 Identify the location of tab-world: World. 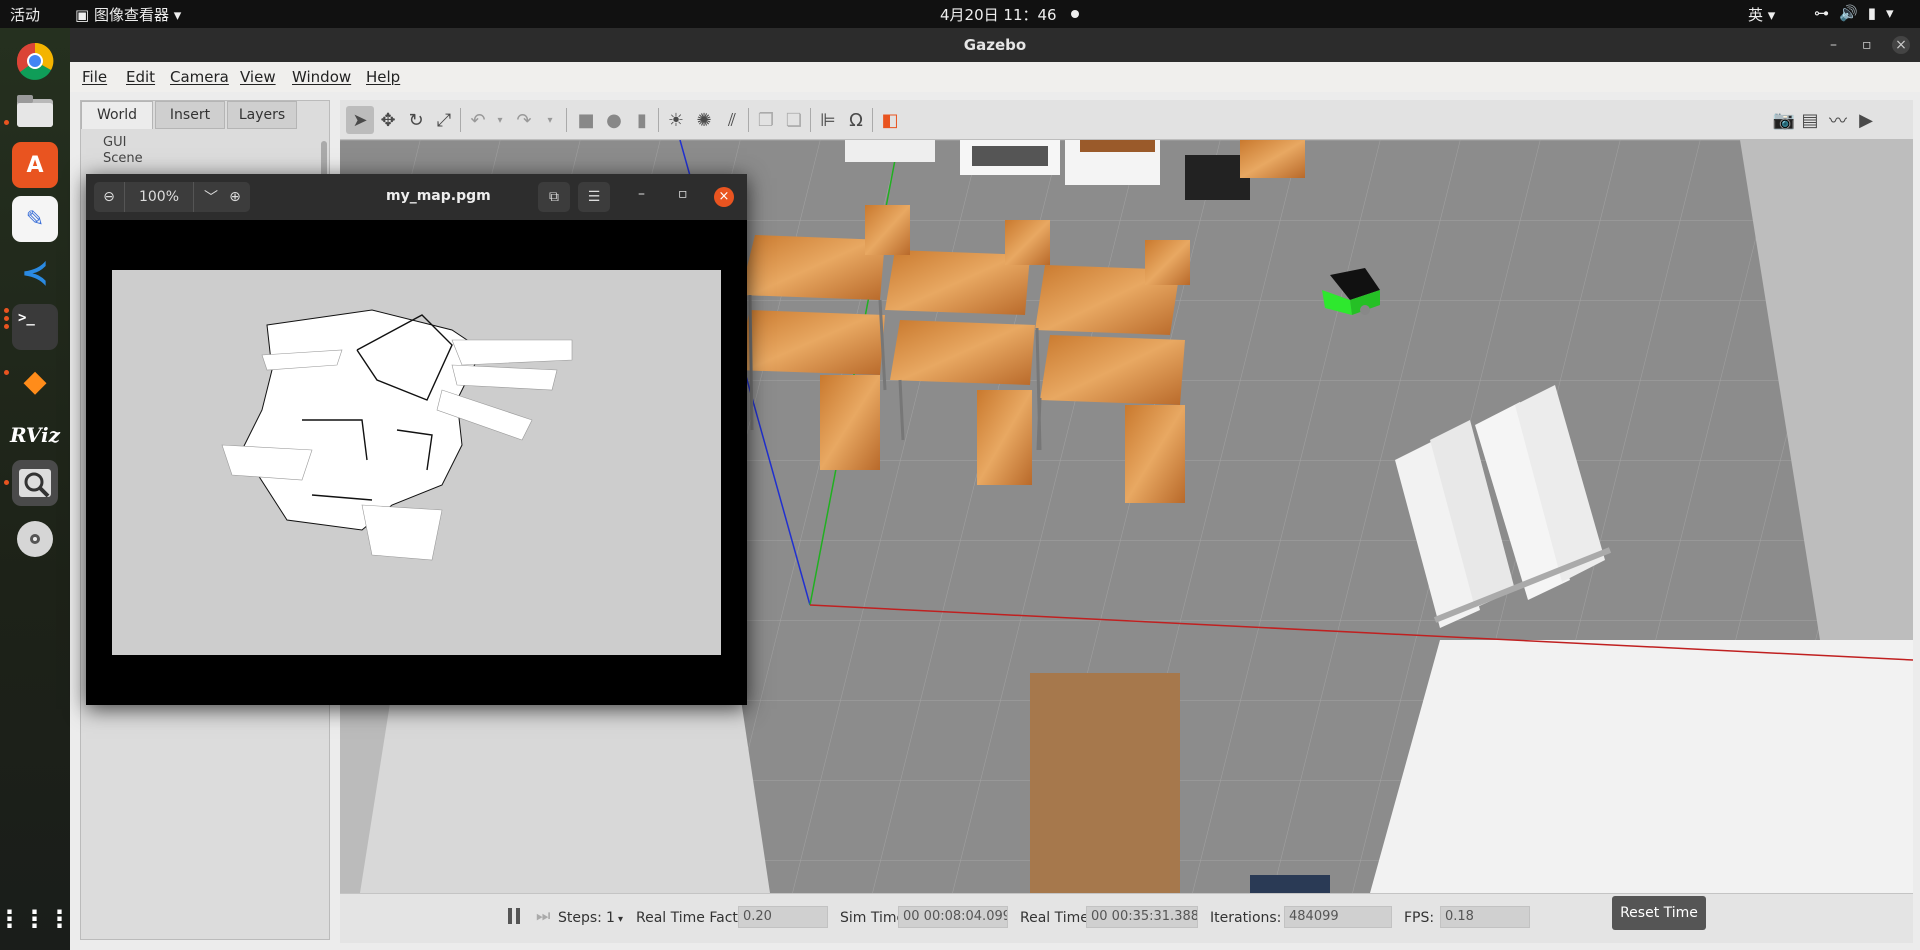
(117, 115).